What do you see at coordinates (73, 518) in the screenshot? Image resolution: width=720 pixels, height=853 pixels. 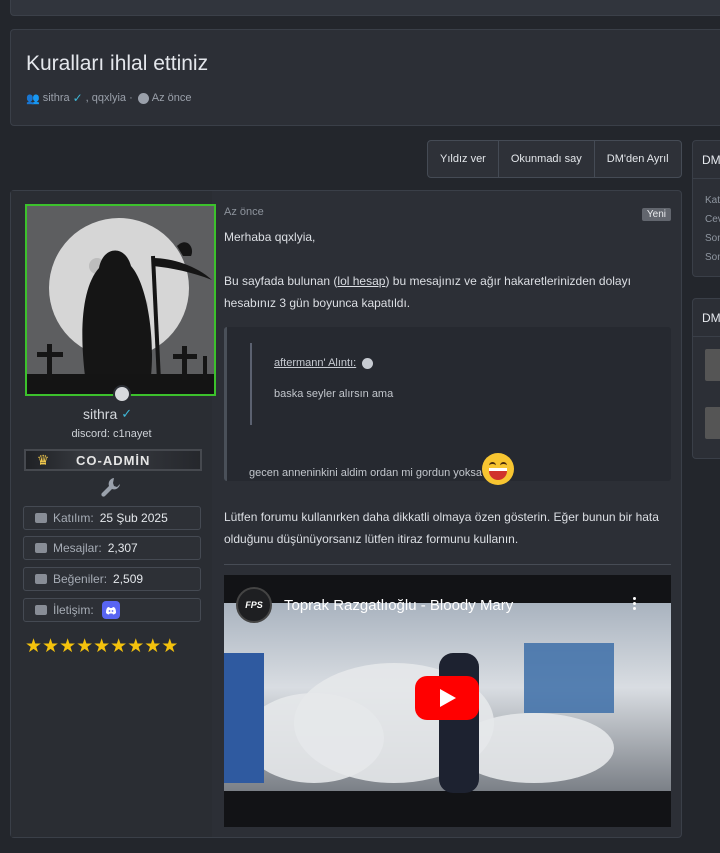 I see `stat-key: Katılım:` at bounding box center [73, 518].